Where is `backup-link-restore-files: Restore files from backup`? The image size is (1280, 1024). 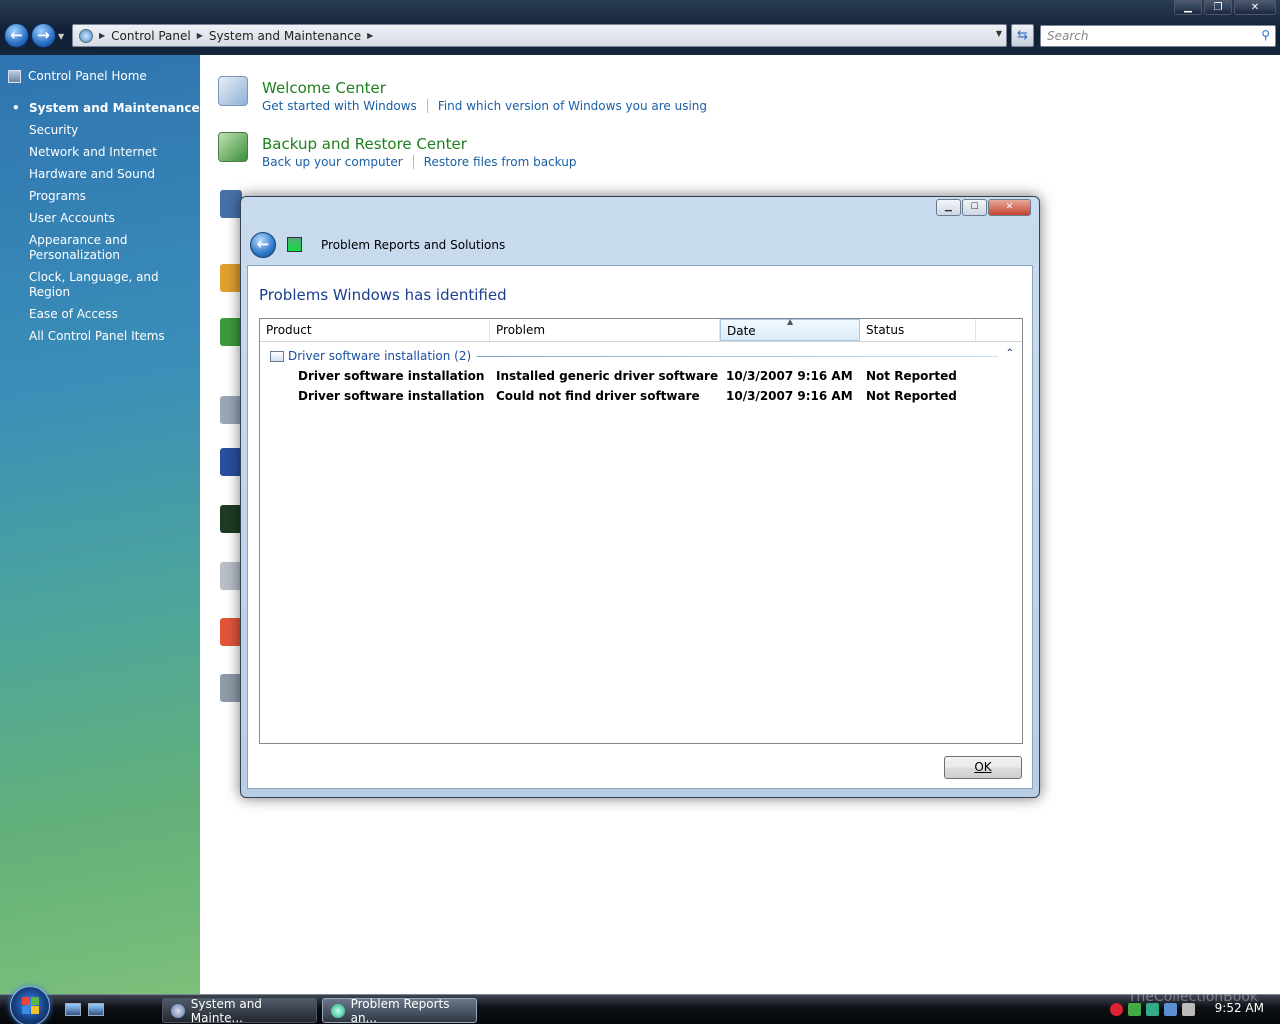
backup-link-restore-files: Restore files from backup is located at coordinates (499, 162).